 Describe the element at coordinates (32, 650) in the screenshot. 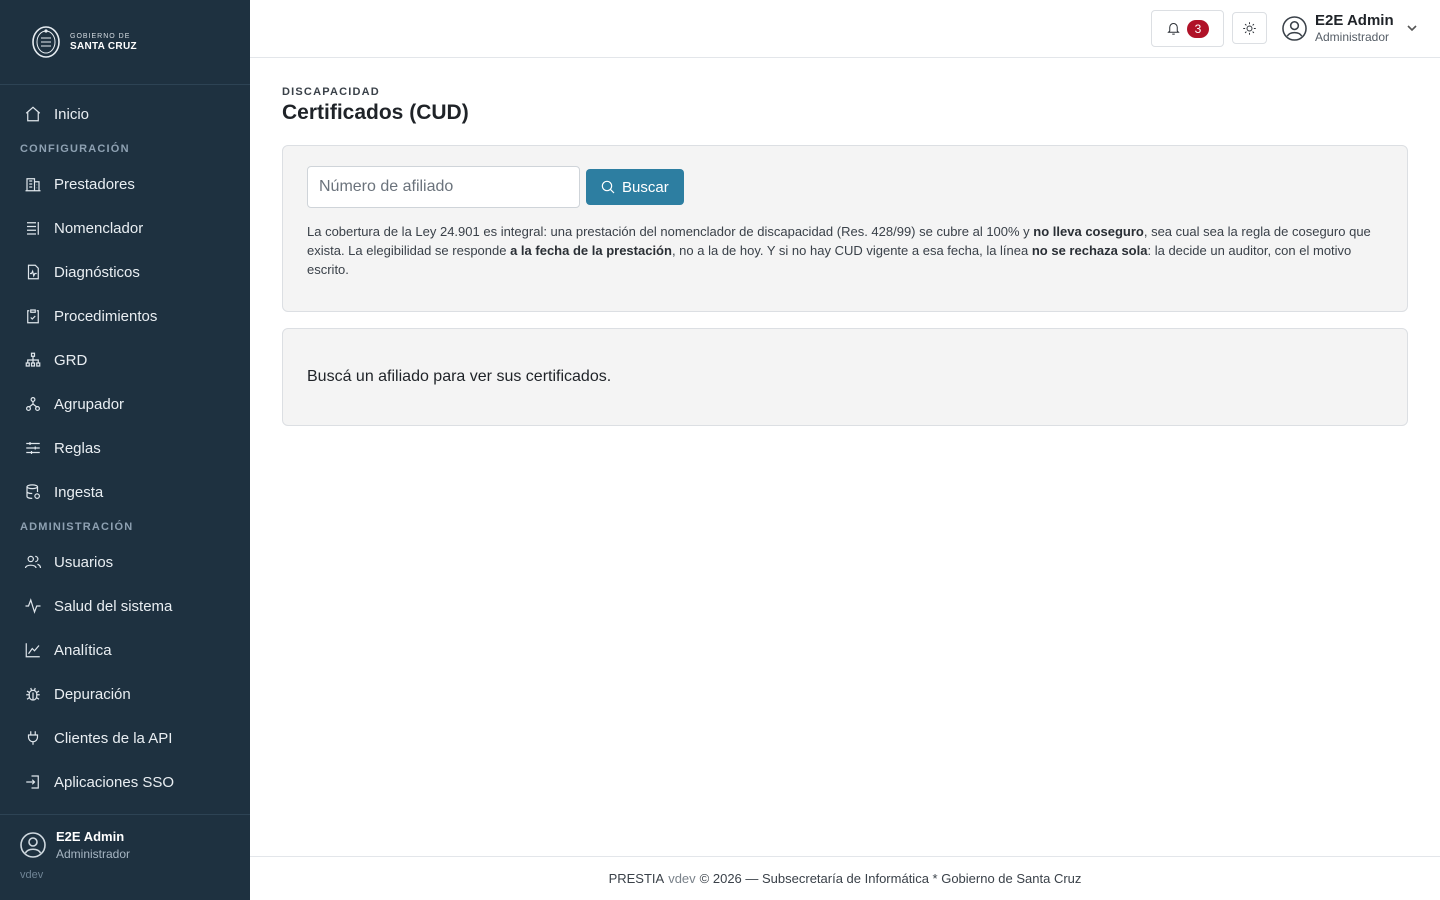

I see `chart-line-icon` at that location.